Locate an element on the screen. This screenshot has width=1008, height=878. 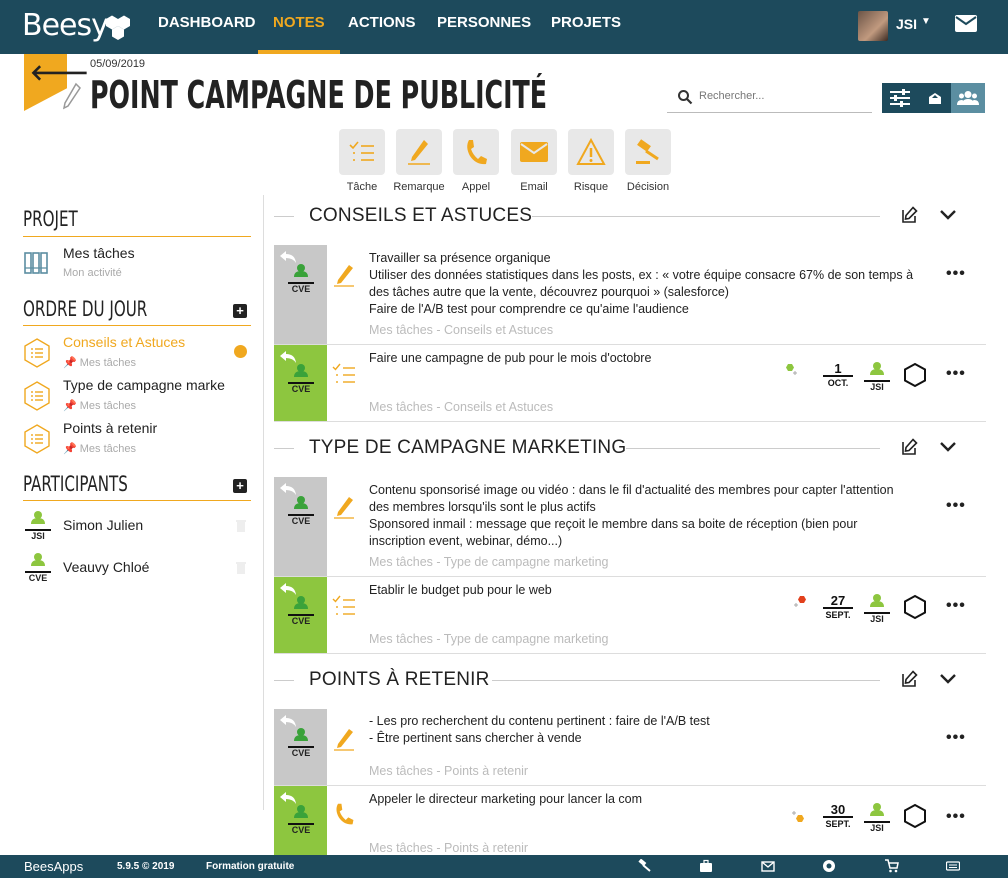
user-menu-name: JSI is located at coordinates (906, 24).